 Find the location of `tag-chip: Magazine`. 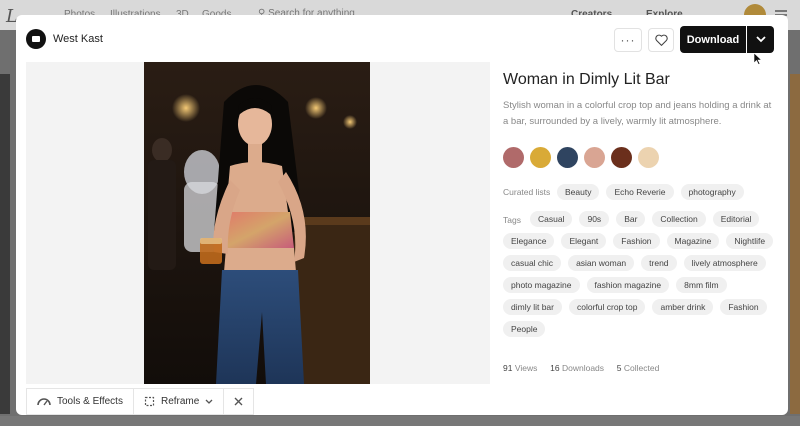

tag-chip: Magazine is located at coordinates (693, 241).